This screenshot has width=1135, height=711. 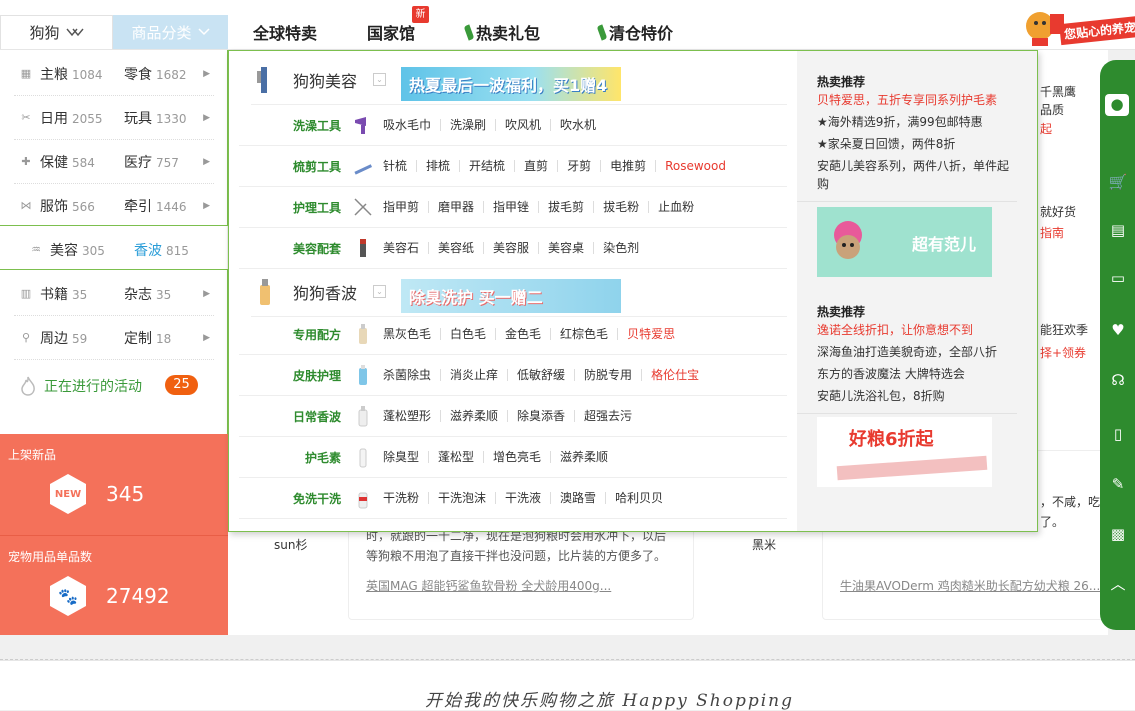 I want to click on menu-row-title: 皮肤护理, so click(x=290, y=375).